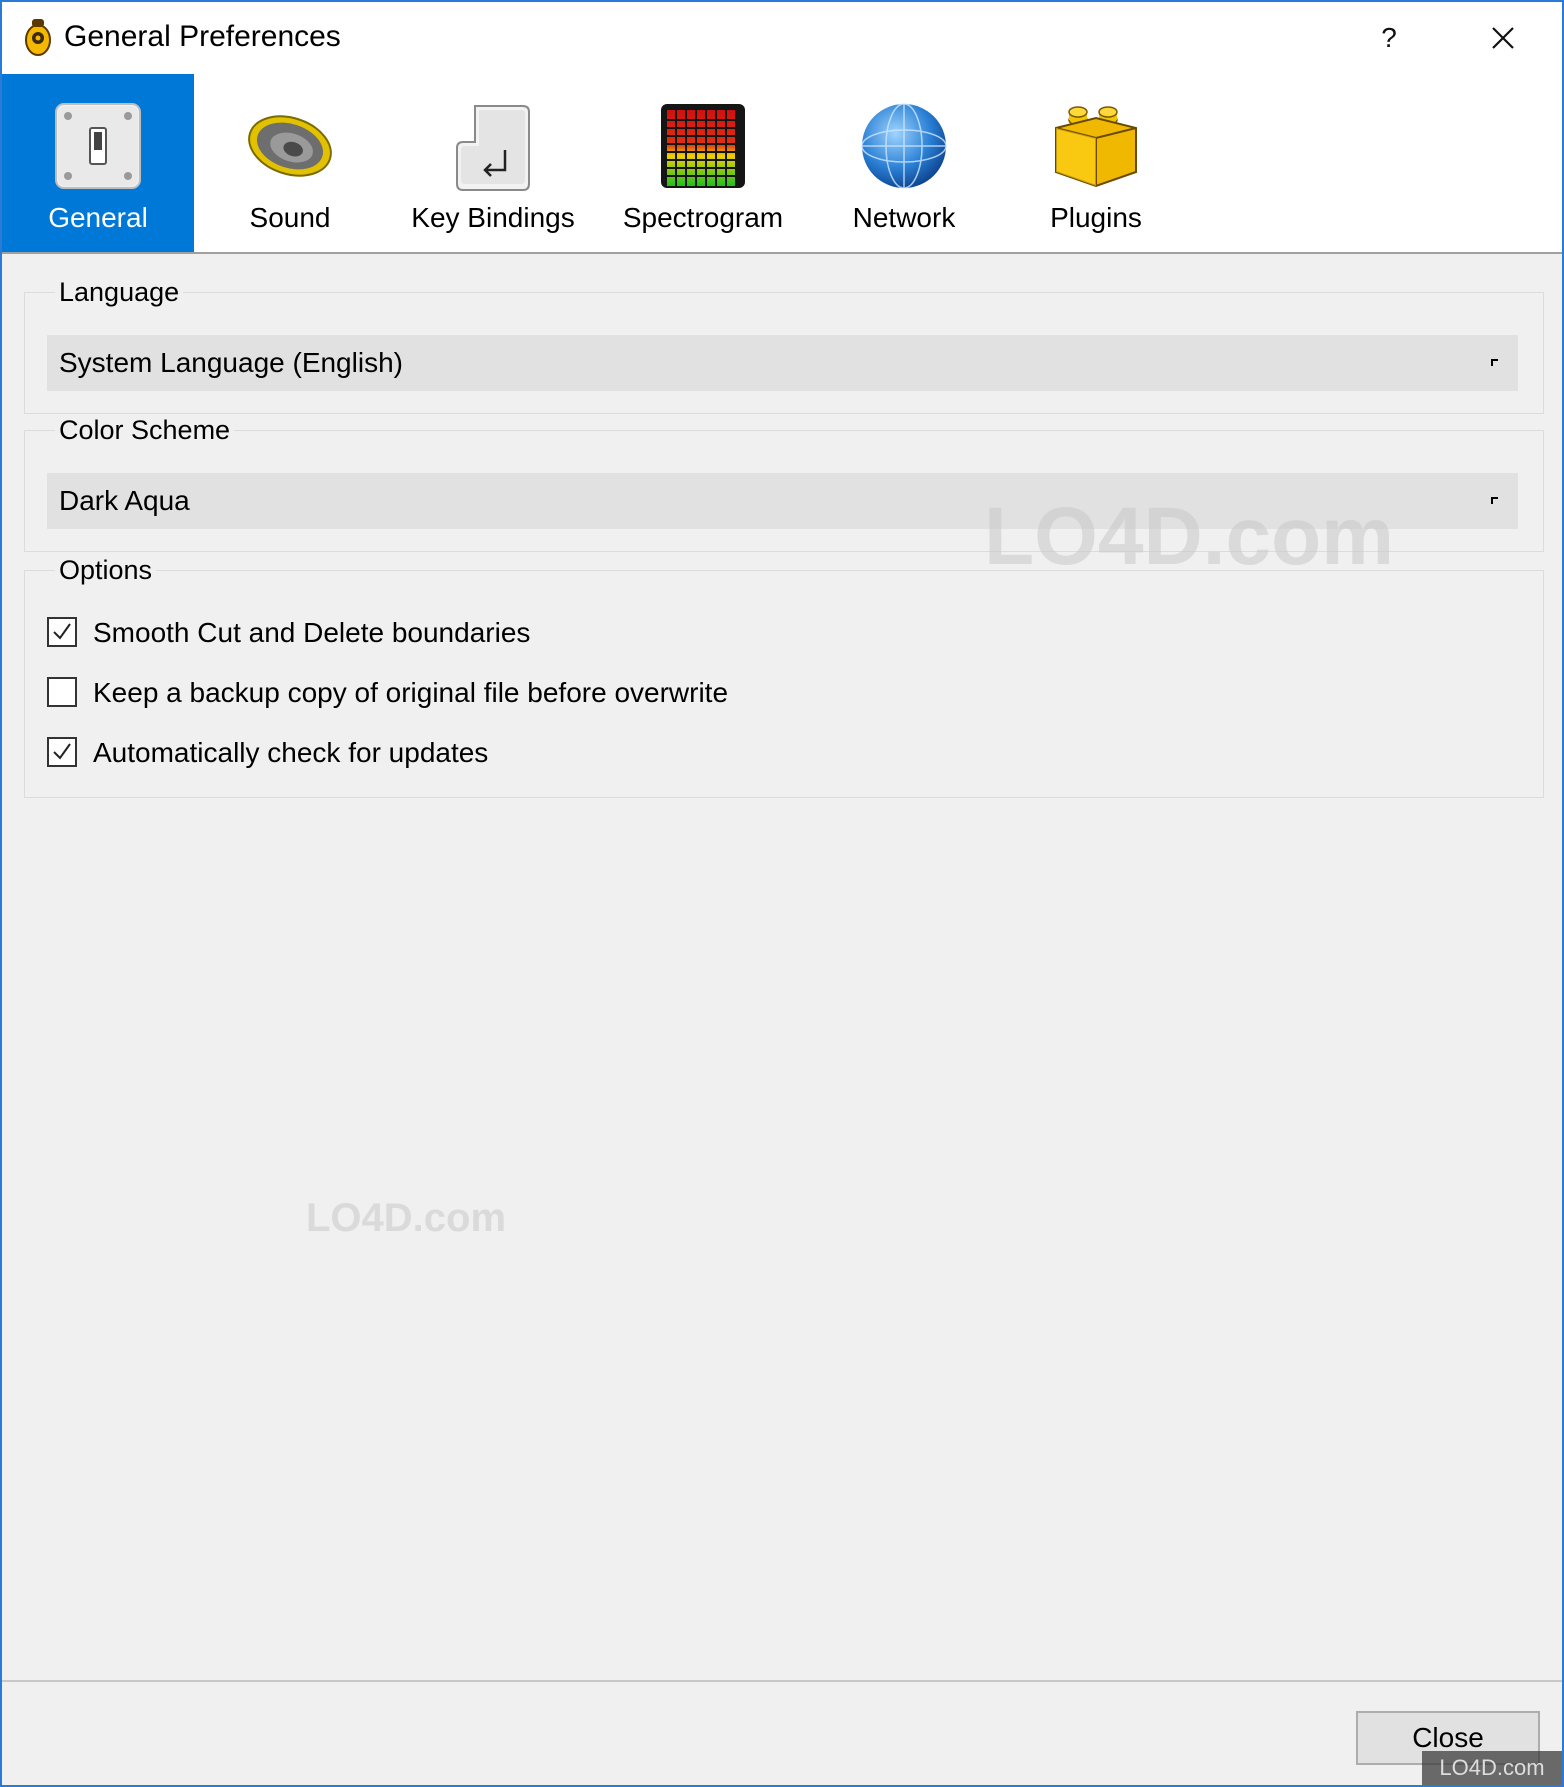  I want to click on language-group: Language System Language (English), so click(784, 345).